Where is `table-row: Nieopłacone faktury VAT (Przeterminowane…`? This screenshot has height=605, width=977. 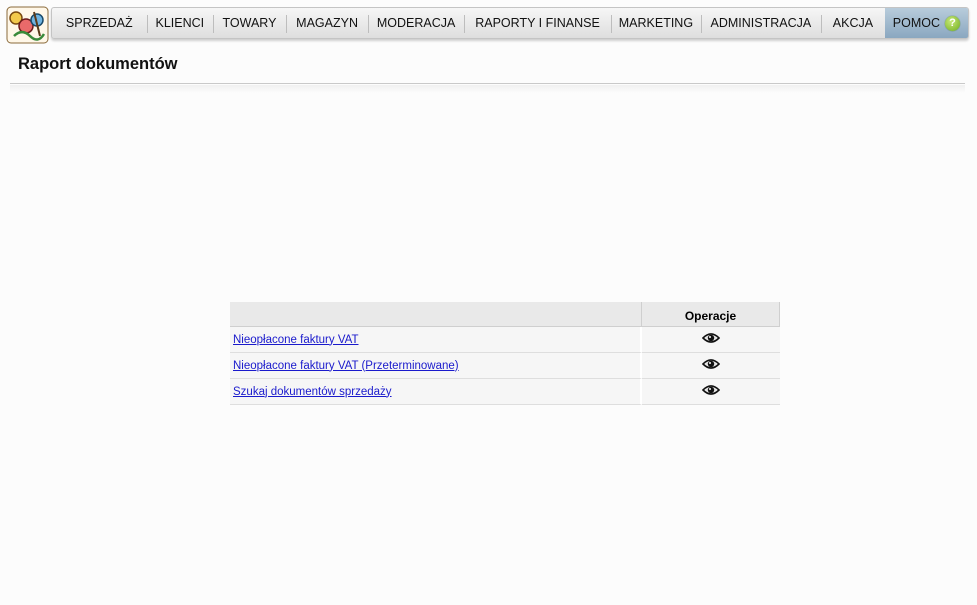
table-row: Nieopłacone faktury VAT (Przeterminowane… is located at coordinates (505, 366).